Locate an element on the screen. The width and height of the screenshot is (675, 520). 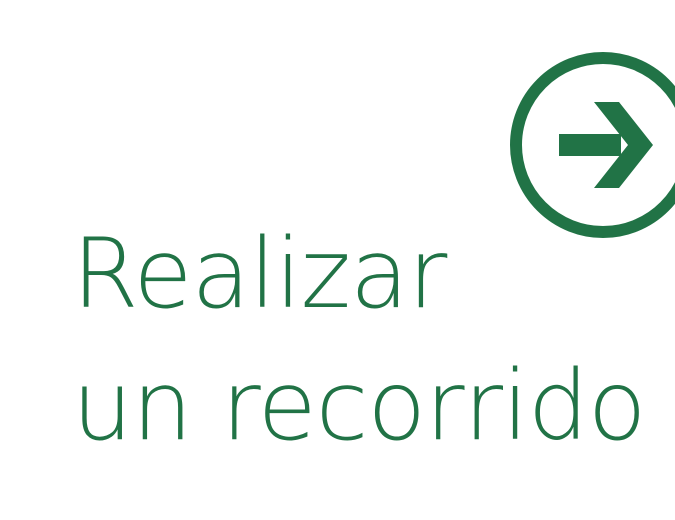
tour-title-line-1: Realizar is located at coordinates (259, 274).